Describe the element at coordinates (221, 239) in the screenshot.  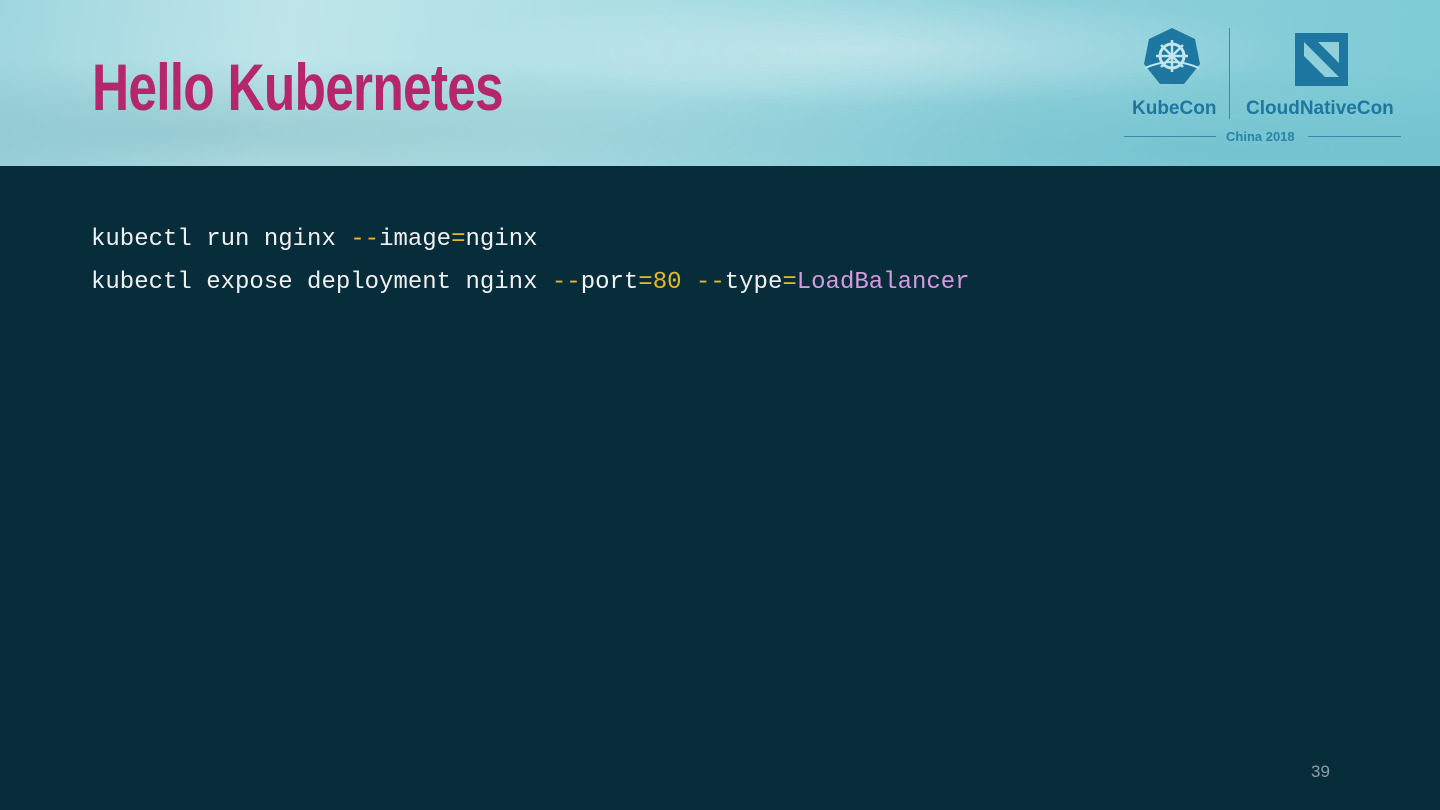
I see `code-command: kubectl run nginx` at that location.